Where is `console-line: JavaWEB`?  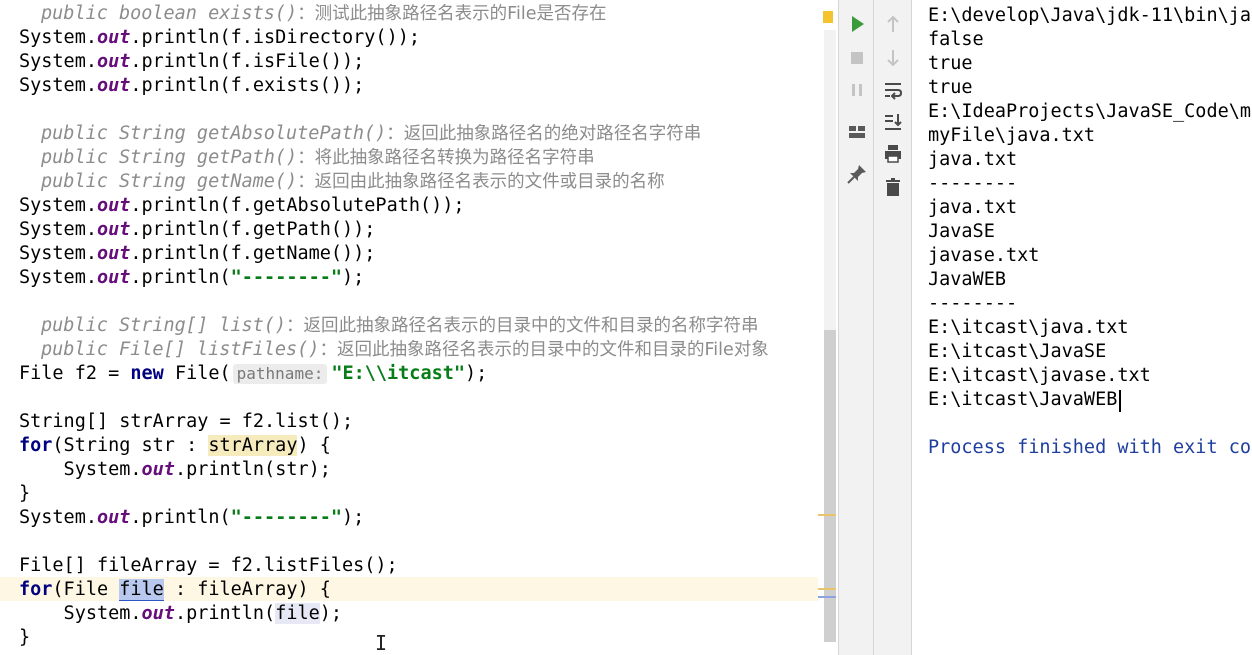
console-line: JavaWEB is located at coordinates (967, 279).